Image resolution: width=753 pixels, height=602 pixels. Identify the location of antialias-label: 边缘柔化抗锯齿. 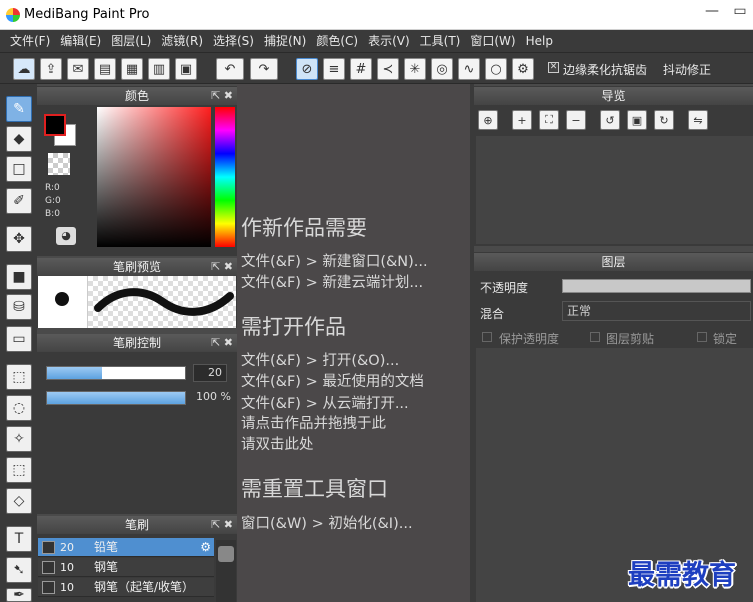
(605, 70).